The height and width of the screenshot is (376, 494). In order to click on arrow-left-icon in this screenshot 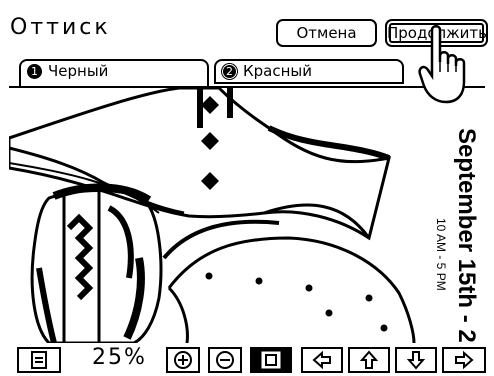, I will do `click(321, 360)`.